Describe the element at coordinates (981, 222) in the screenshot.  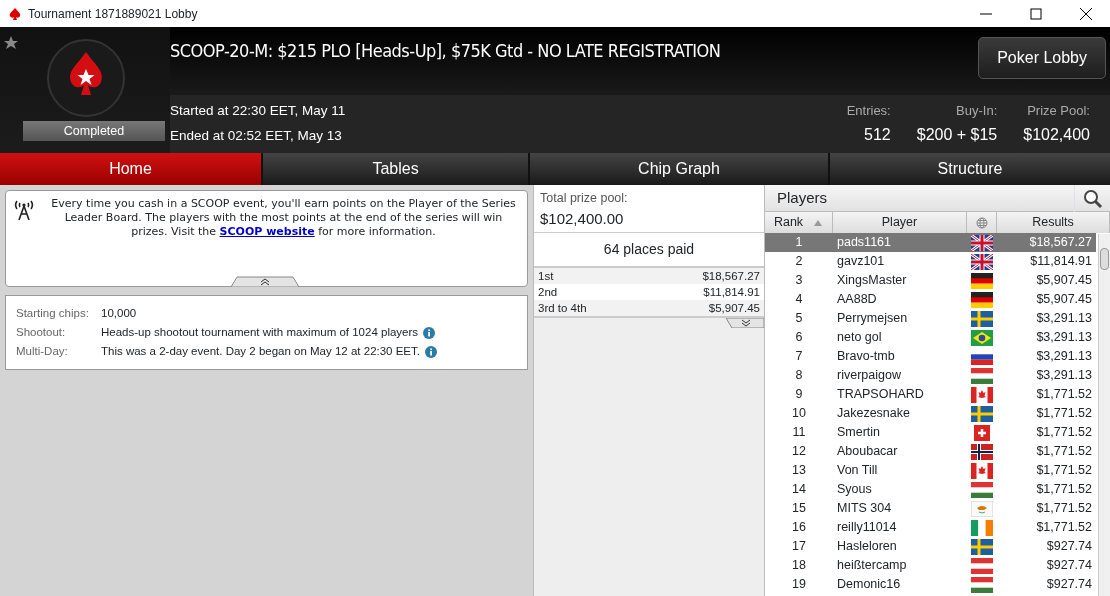
I see `globe-icon` at that location.